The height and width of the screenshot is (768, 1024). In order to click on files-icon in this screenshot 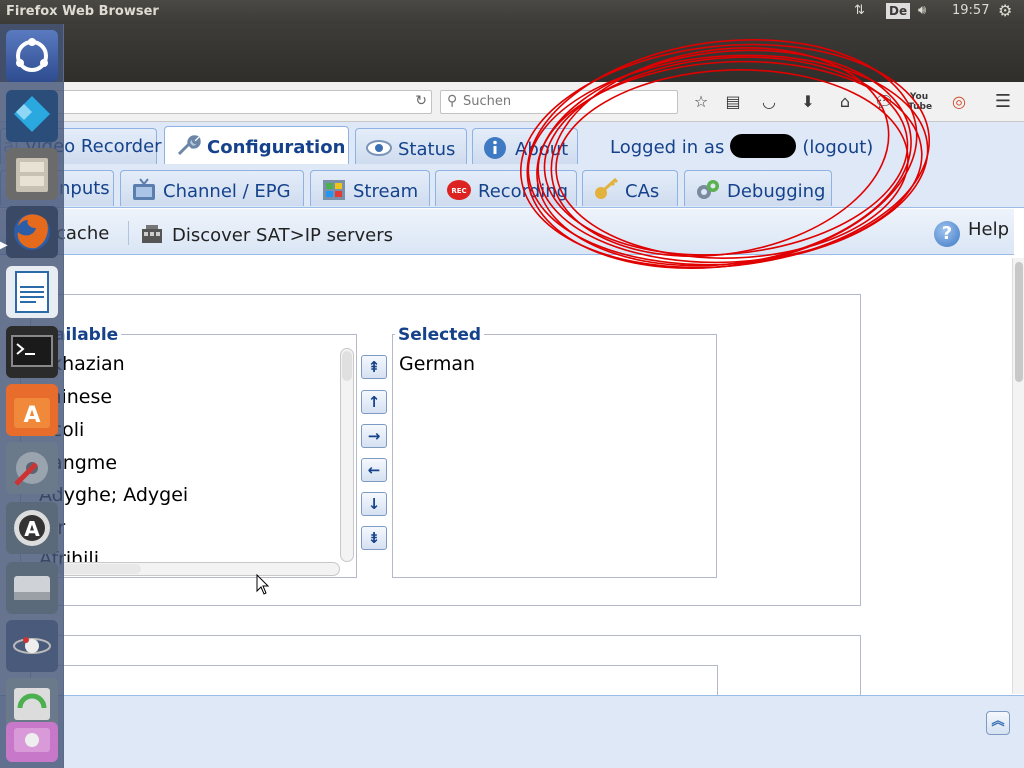, I will do `click(32, 174)`.